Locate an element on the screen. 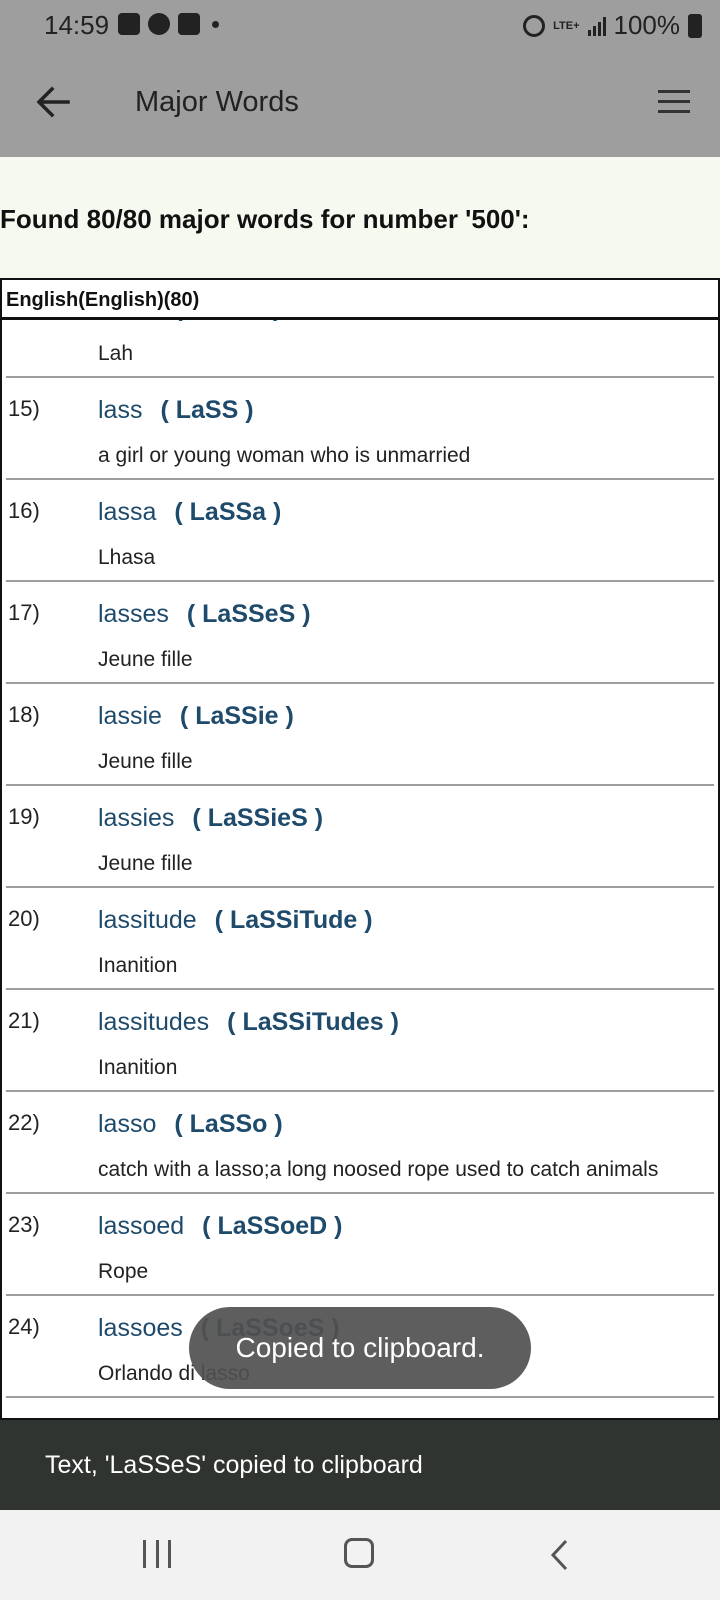  row-word: lassitudes is located at coordinates (153, 1022).